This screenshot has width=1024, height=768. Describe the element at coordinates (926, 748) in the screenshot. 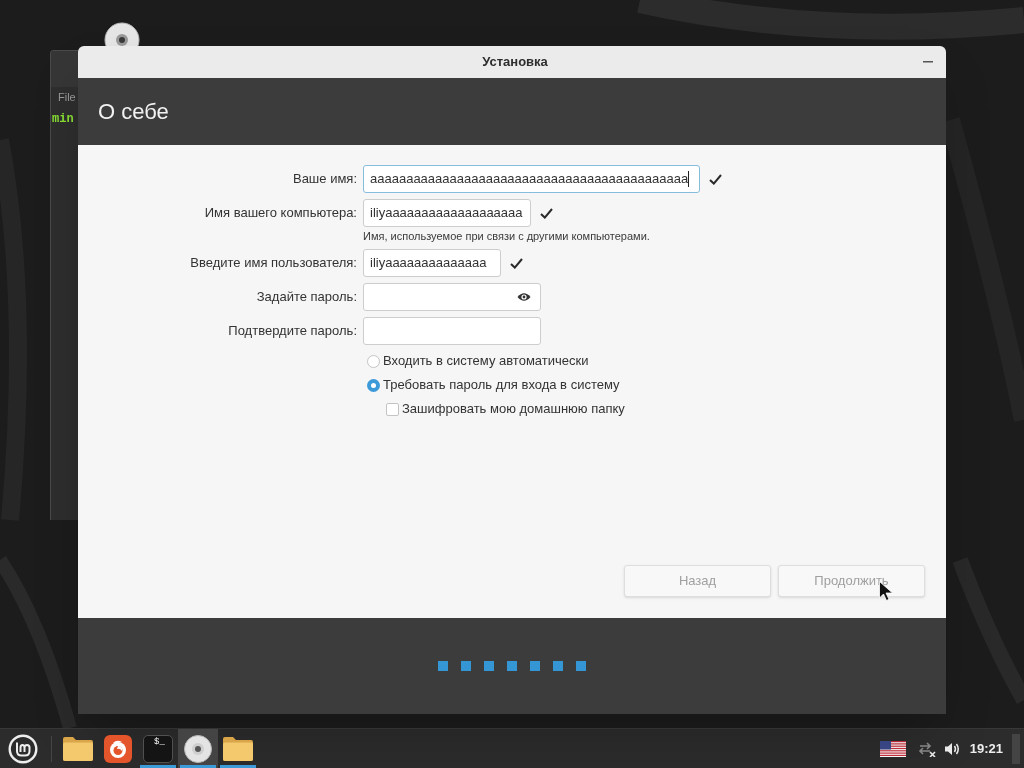

I see `network-icon` at that location.